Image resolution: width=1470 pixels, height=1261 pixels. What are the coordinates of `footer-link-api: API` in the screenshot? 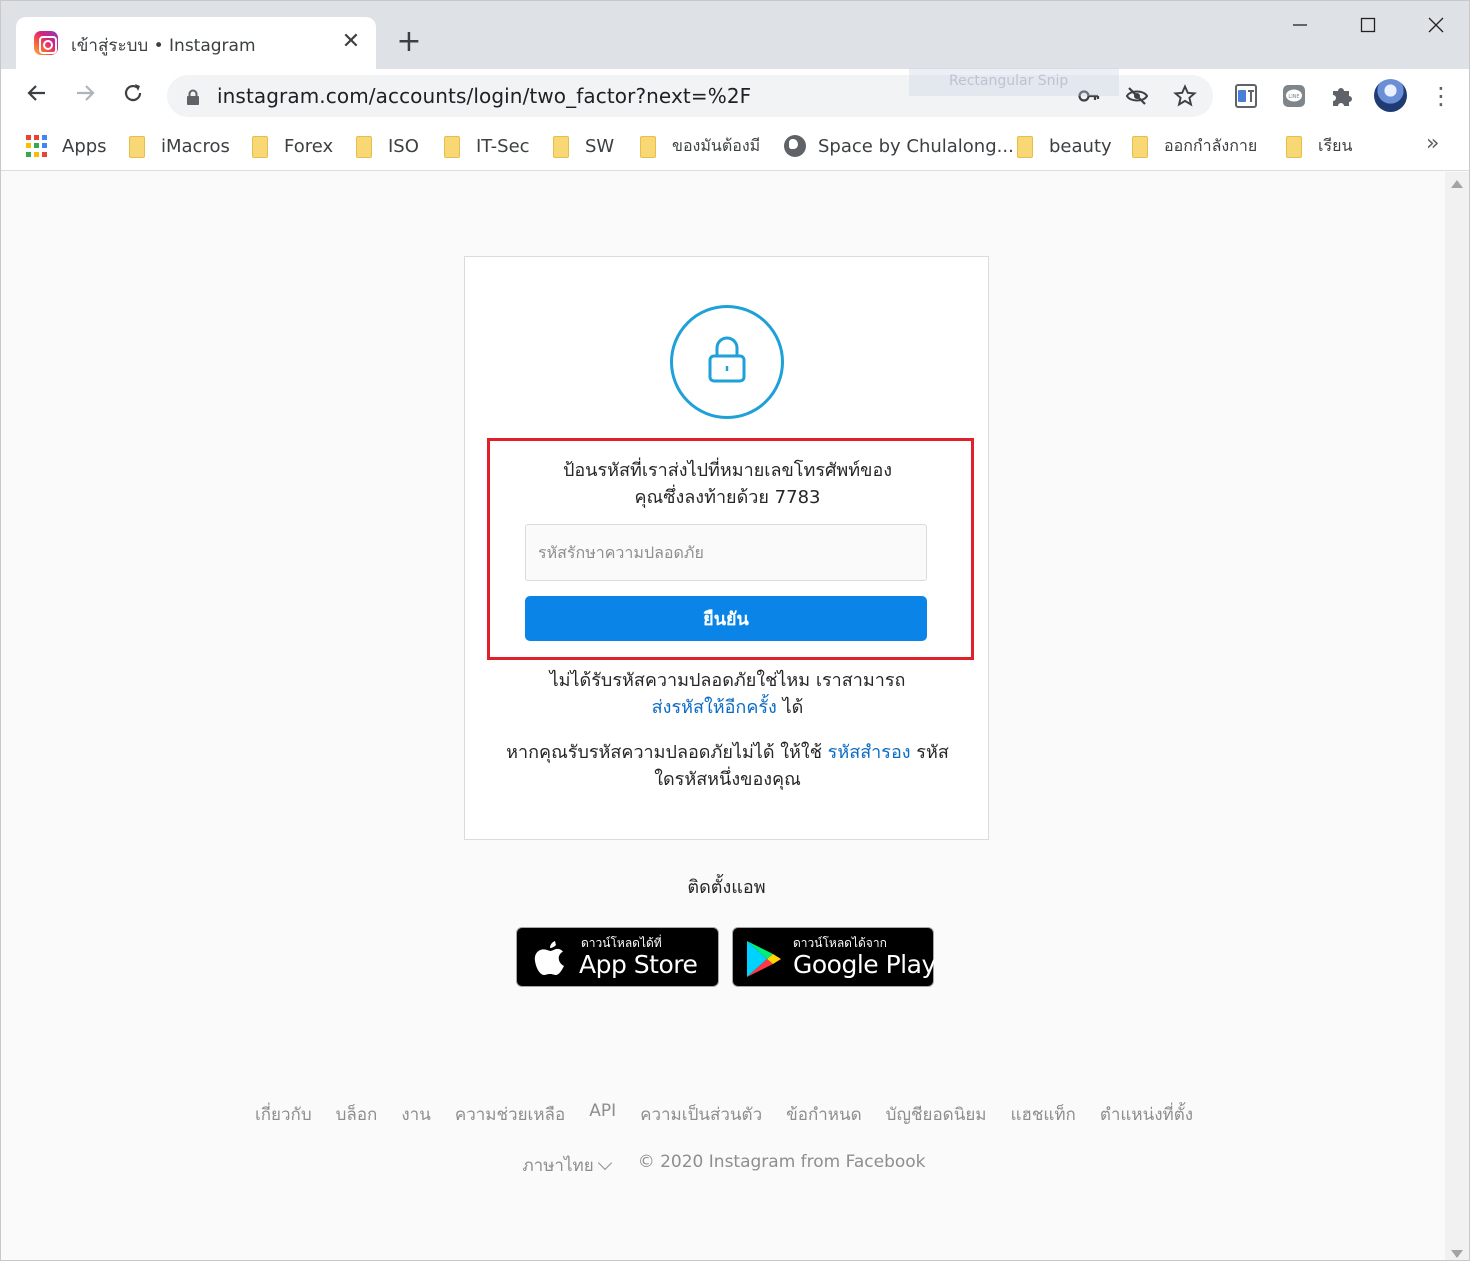 It's located at (602, 1114).